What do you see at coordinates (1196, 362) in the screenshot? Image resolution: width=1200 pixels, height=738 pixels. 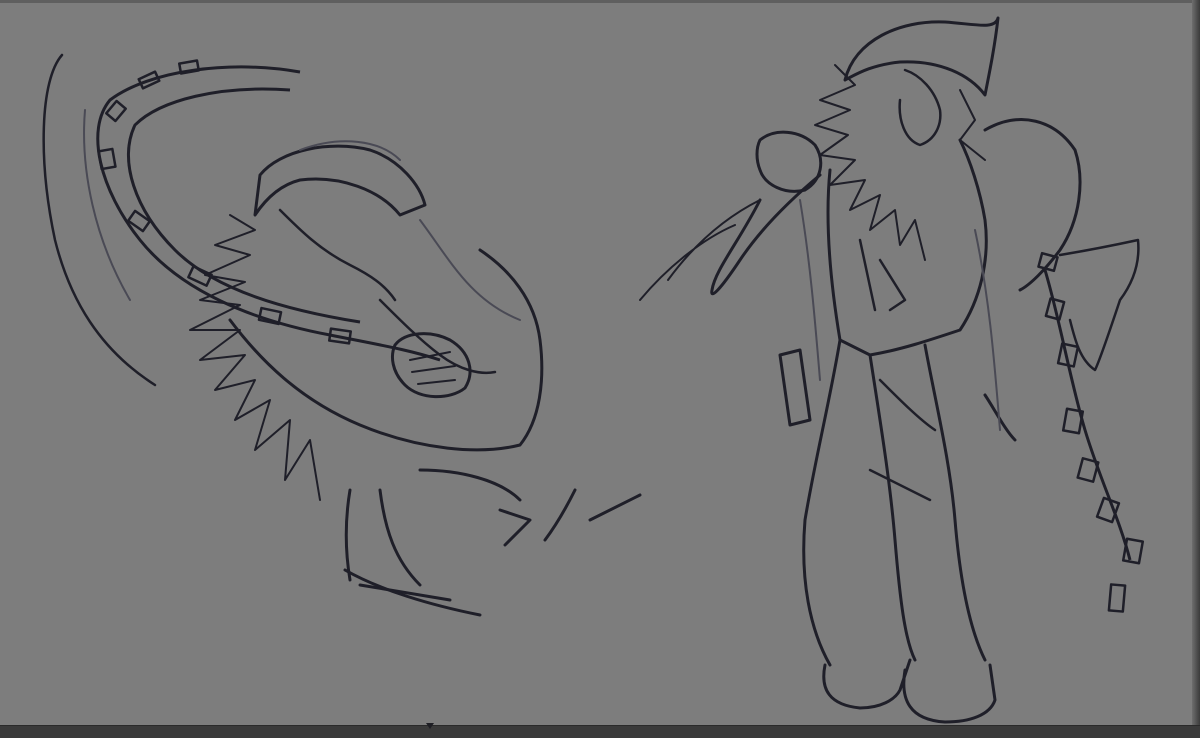 I see `canvas-right-edge` at bounding box center [1196, 362].